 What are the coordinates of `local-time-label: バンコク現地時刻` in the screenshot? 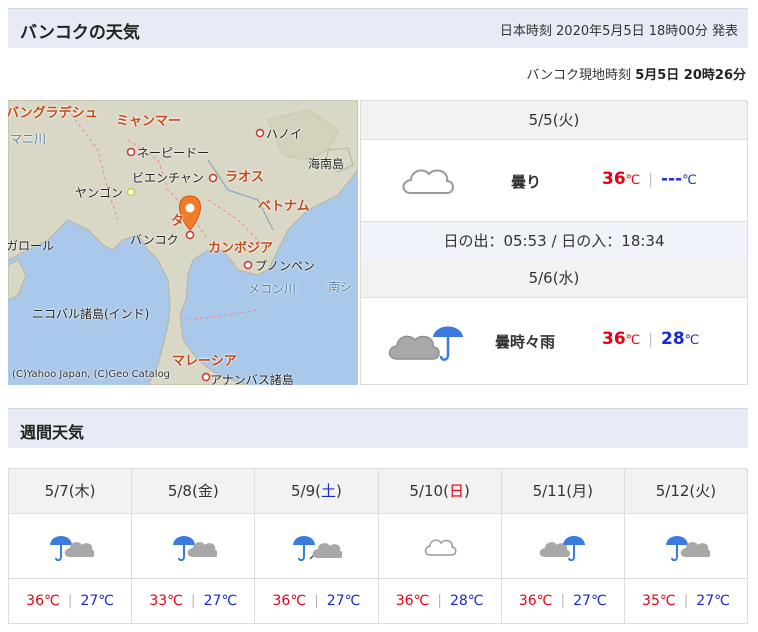 It's located at (579, 75).